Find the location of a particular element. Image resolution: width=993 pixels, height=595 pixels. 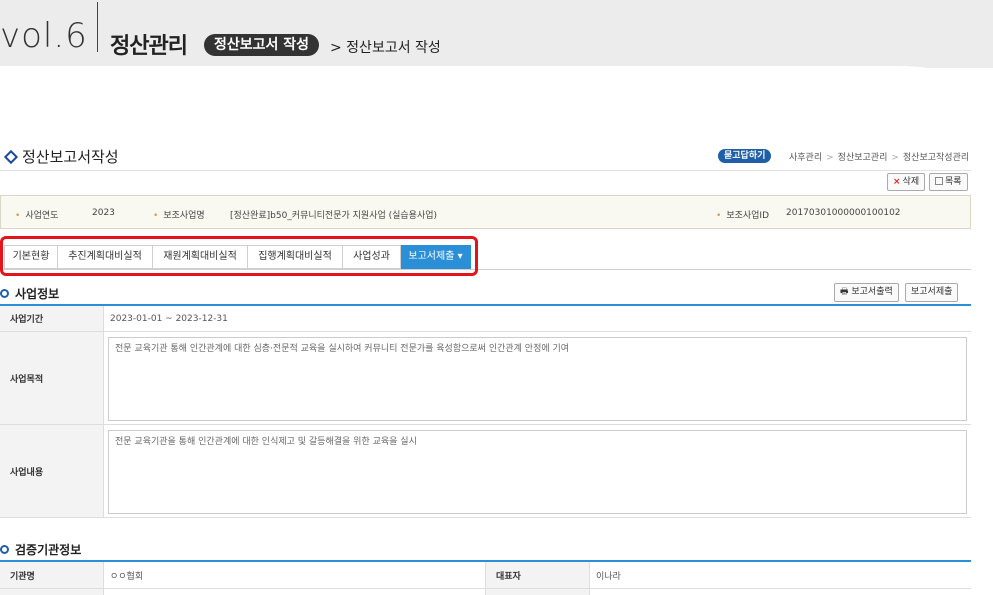

table-row: 사업기간 2023-01-01 ~ 2023-12-31 is located at coordinates (485, 319).